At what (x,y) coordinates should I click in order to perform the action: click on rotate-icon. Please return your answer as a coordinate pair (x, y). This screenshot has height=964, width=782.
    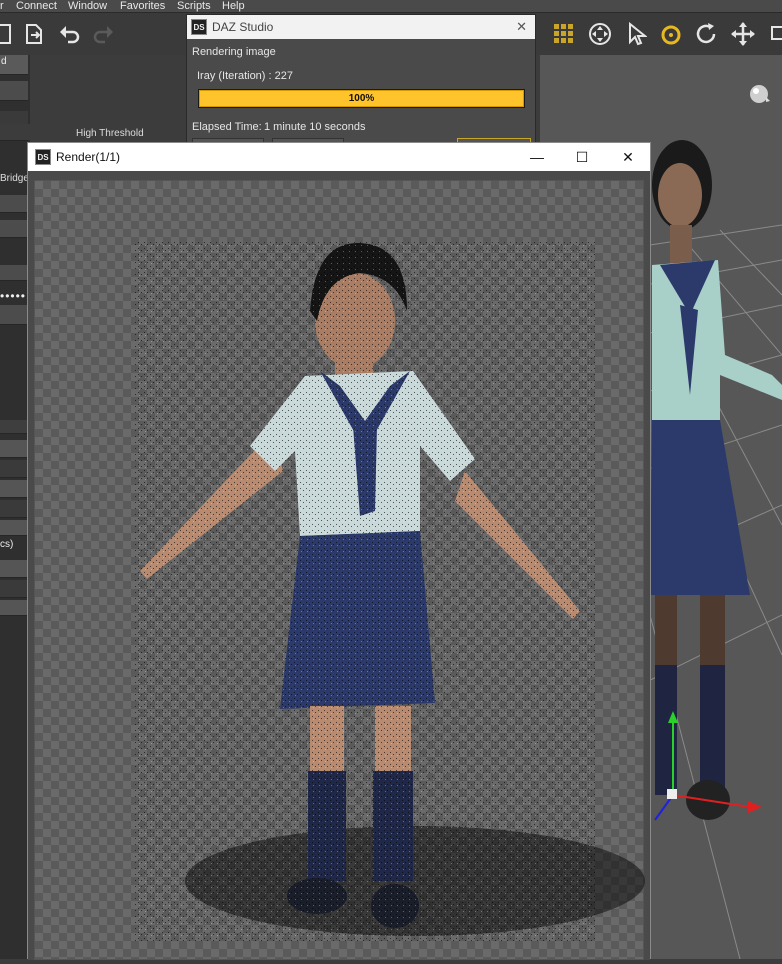
    Looking at the image, I should click on (707, 34).